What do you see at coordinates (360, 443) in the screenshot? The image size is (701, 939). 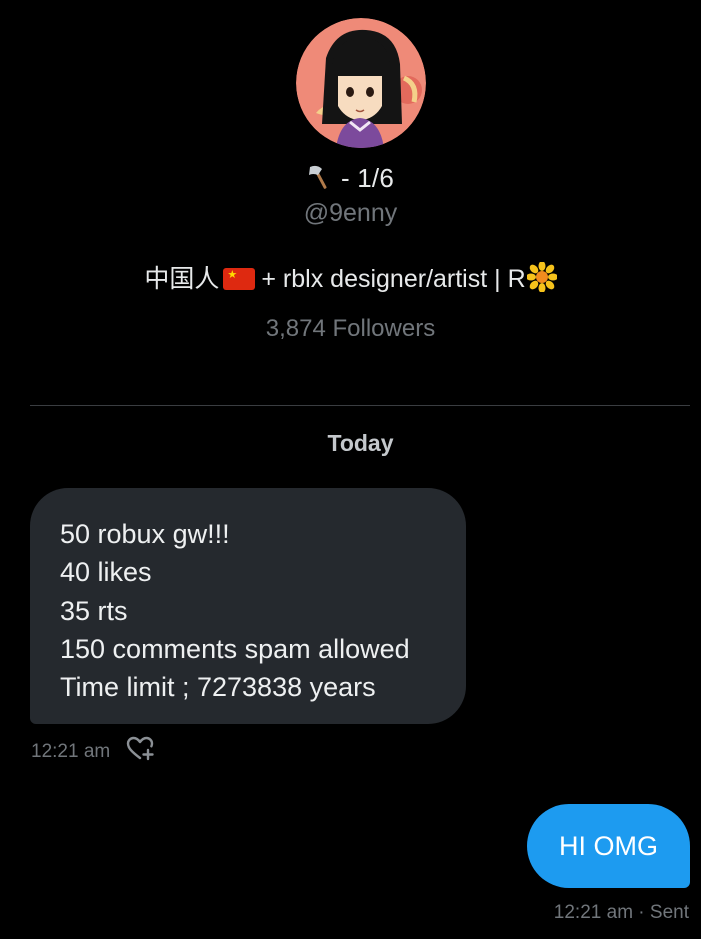 I see `date-separator: Today` at bounding box center [360, 443].